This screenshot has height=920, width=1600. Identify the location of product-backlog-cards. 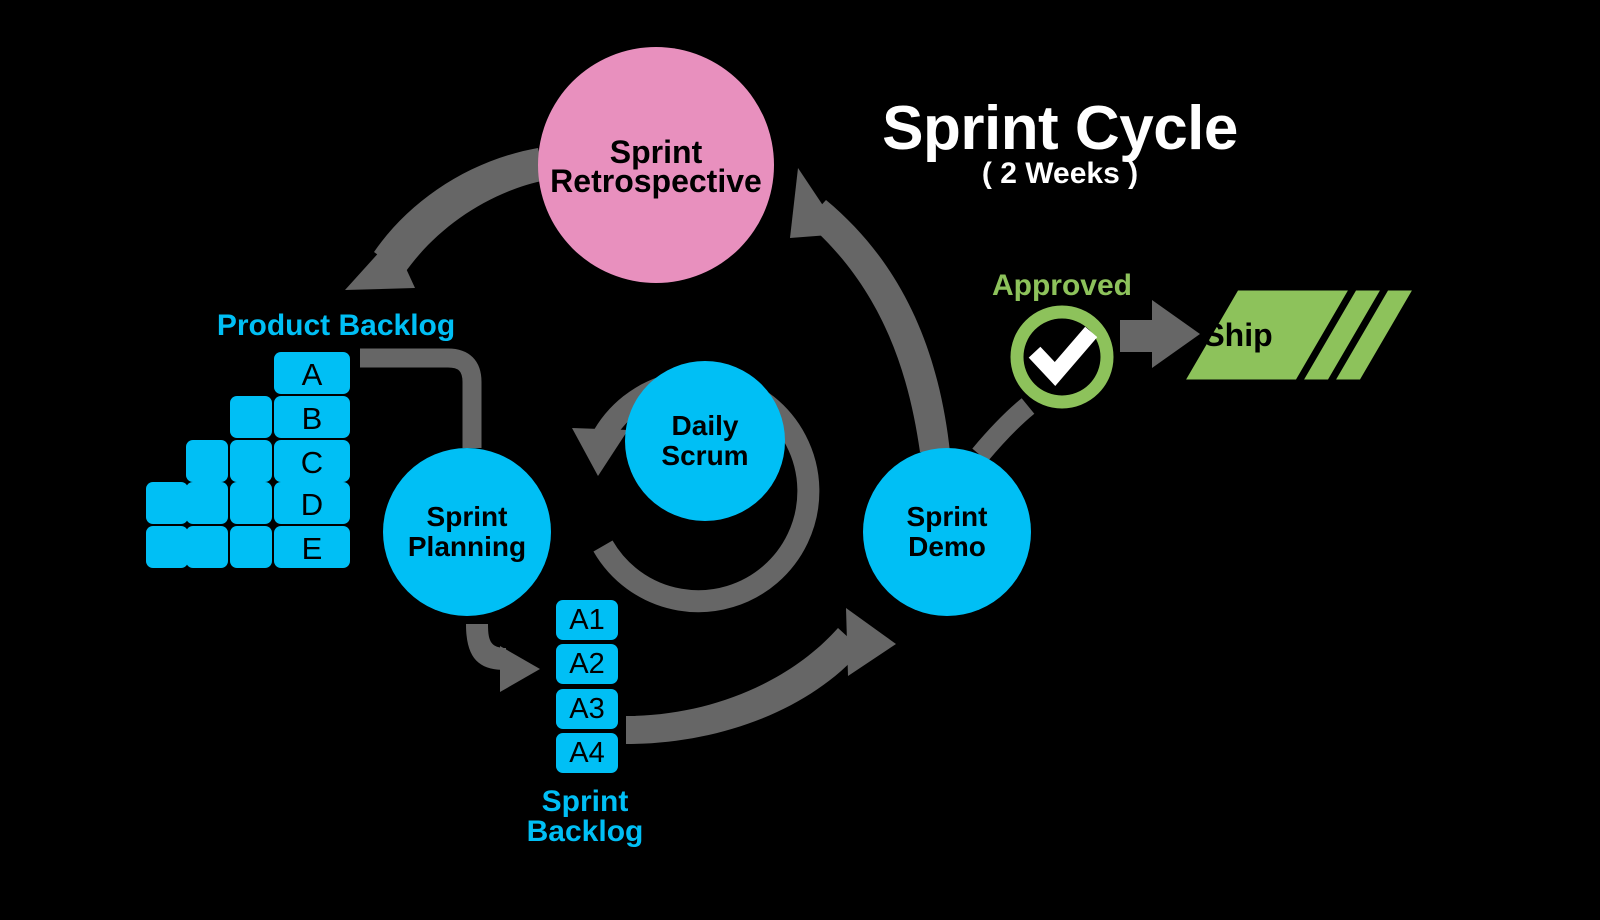
(312, 460).